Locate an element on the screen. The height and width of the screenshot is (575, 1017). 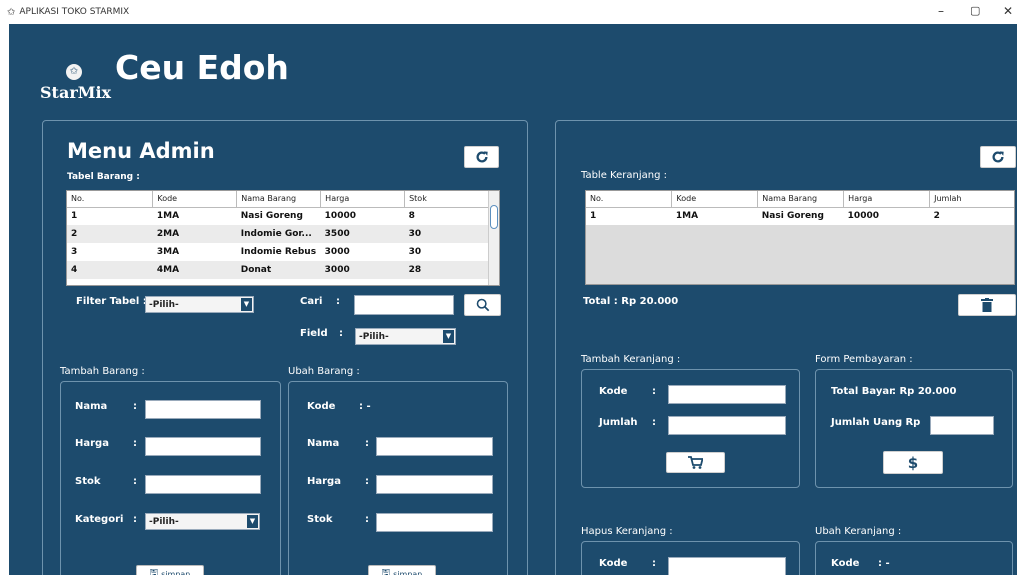
close-button: ✕ is located at coordinates (1008, 11).